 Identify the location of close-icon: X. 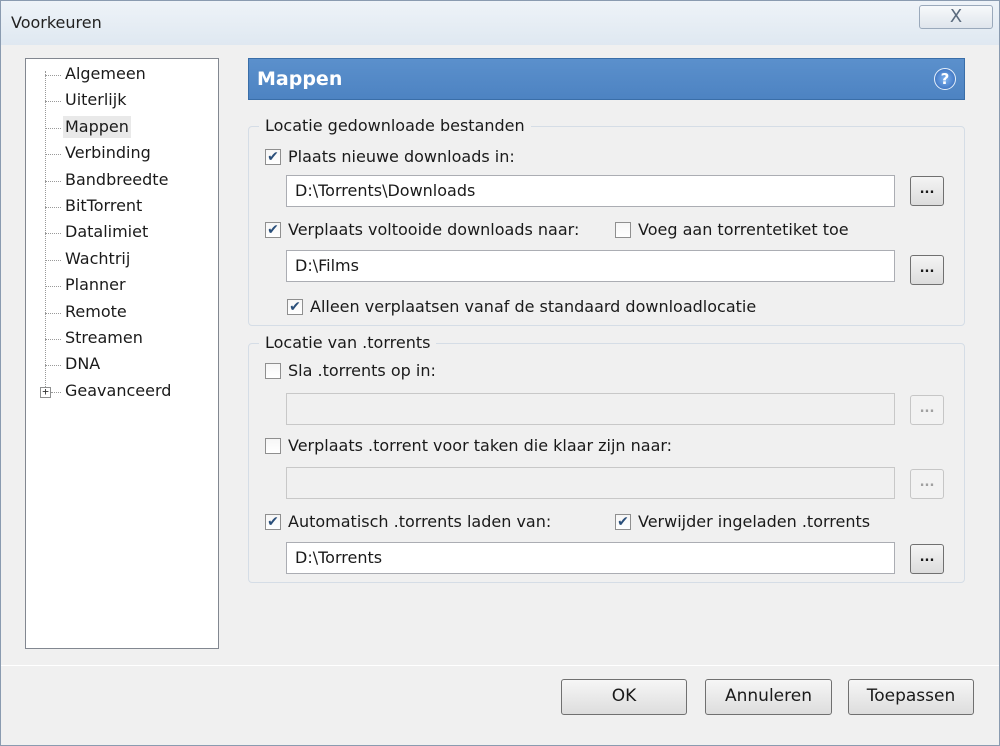
(956, 16).